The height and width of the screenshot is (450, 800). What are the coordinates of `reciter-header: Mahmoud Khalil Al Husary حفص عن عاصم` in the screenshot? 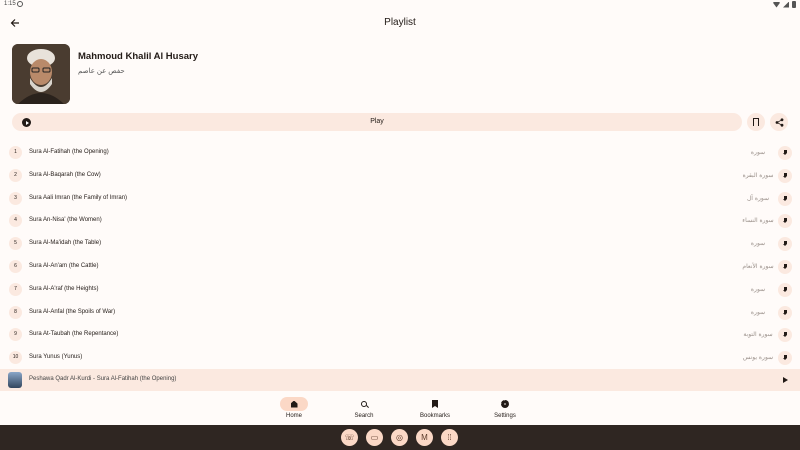 It's located at (402, 74).